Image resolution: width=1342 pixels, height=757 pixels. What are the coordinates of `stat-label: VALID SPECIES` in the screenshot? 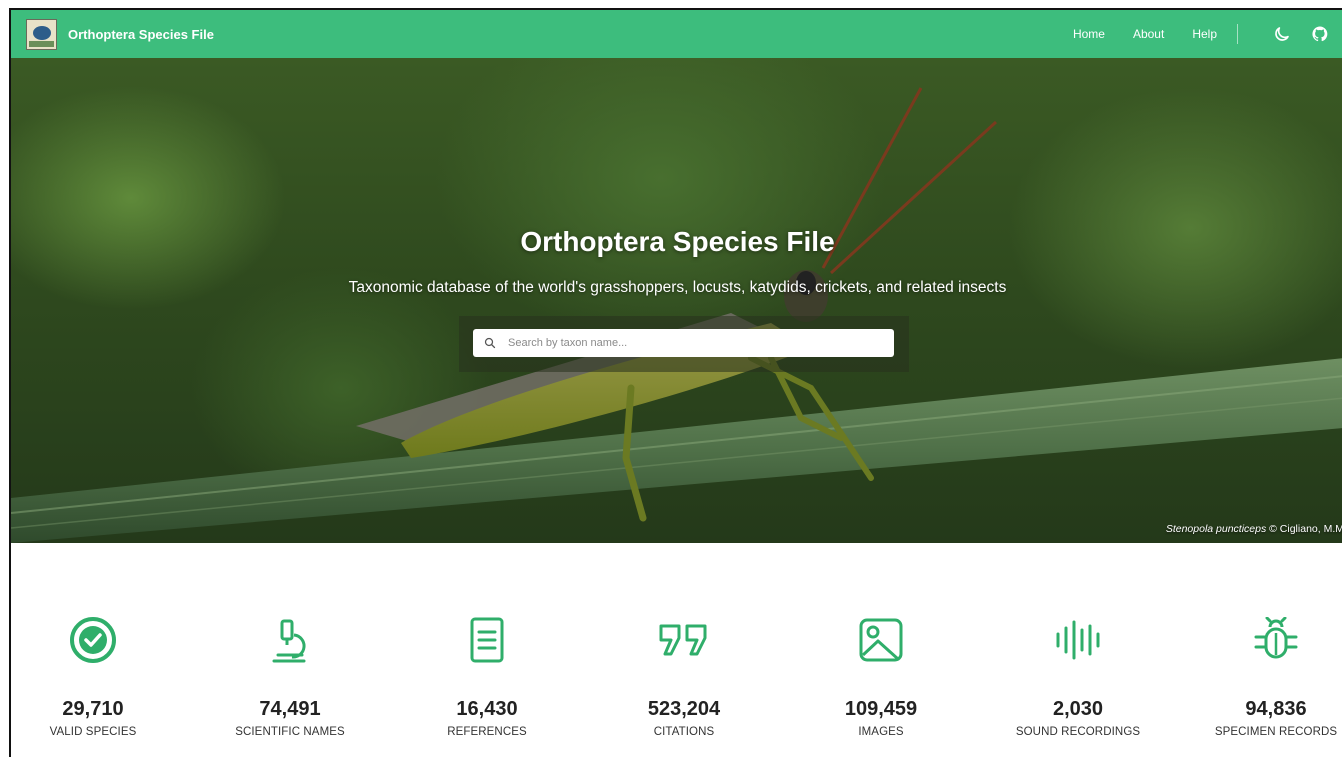 It's located at (93, 732).